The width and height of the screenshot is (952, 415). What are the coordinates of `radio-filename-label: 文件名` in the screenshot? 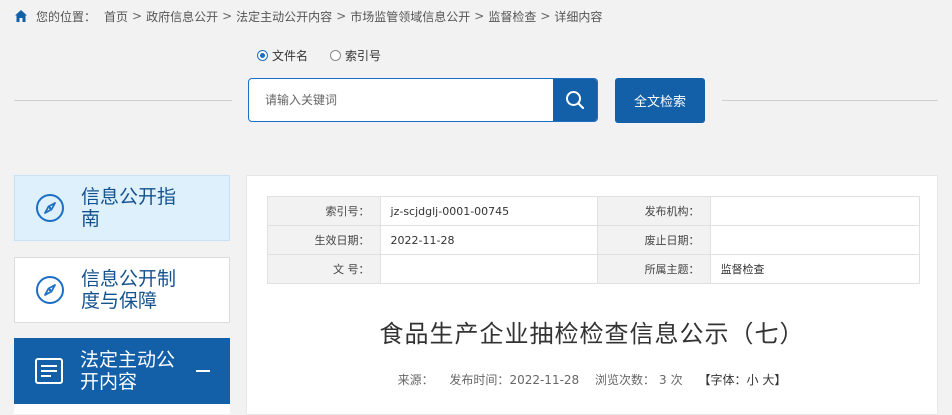 It's located at (290, 56).